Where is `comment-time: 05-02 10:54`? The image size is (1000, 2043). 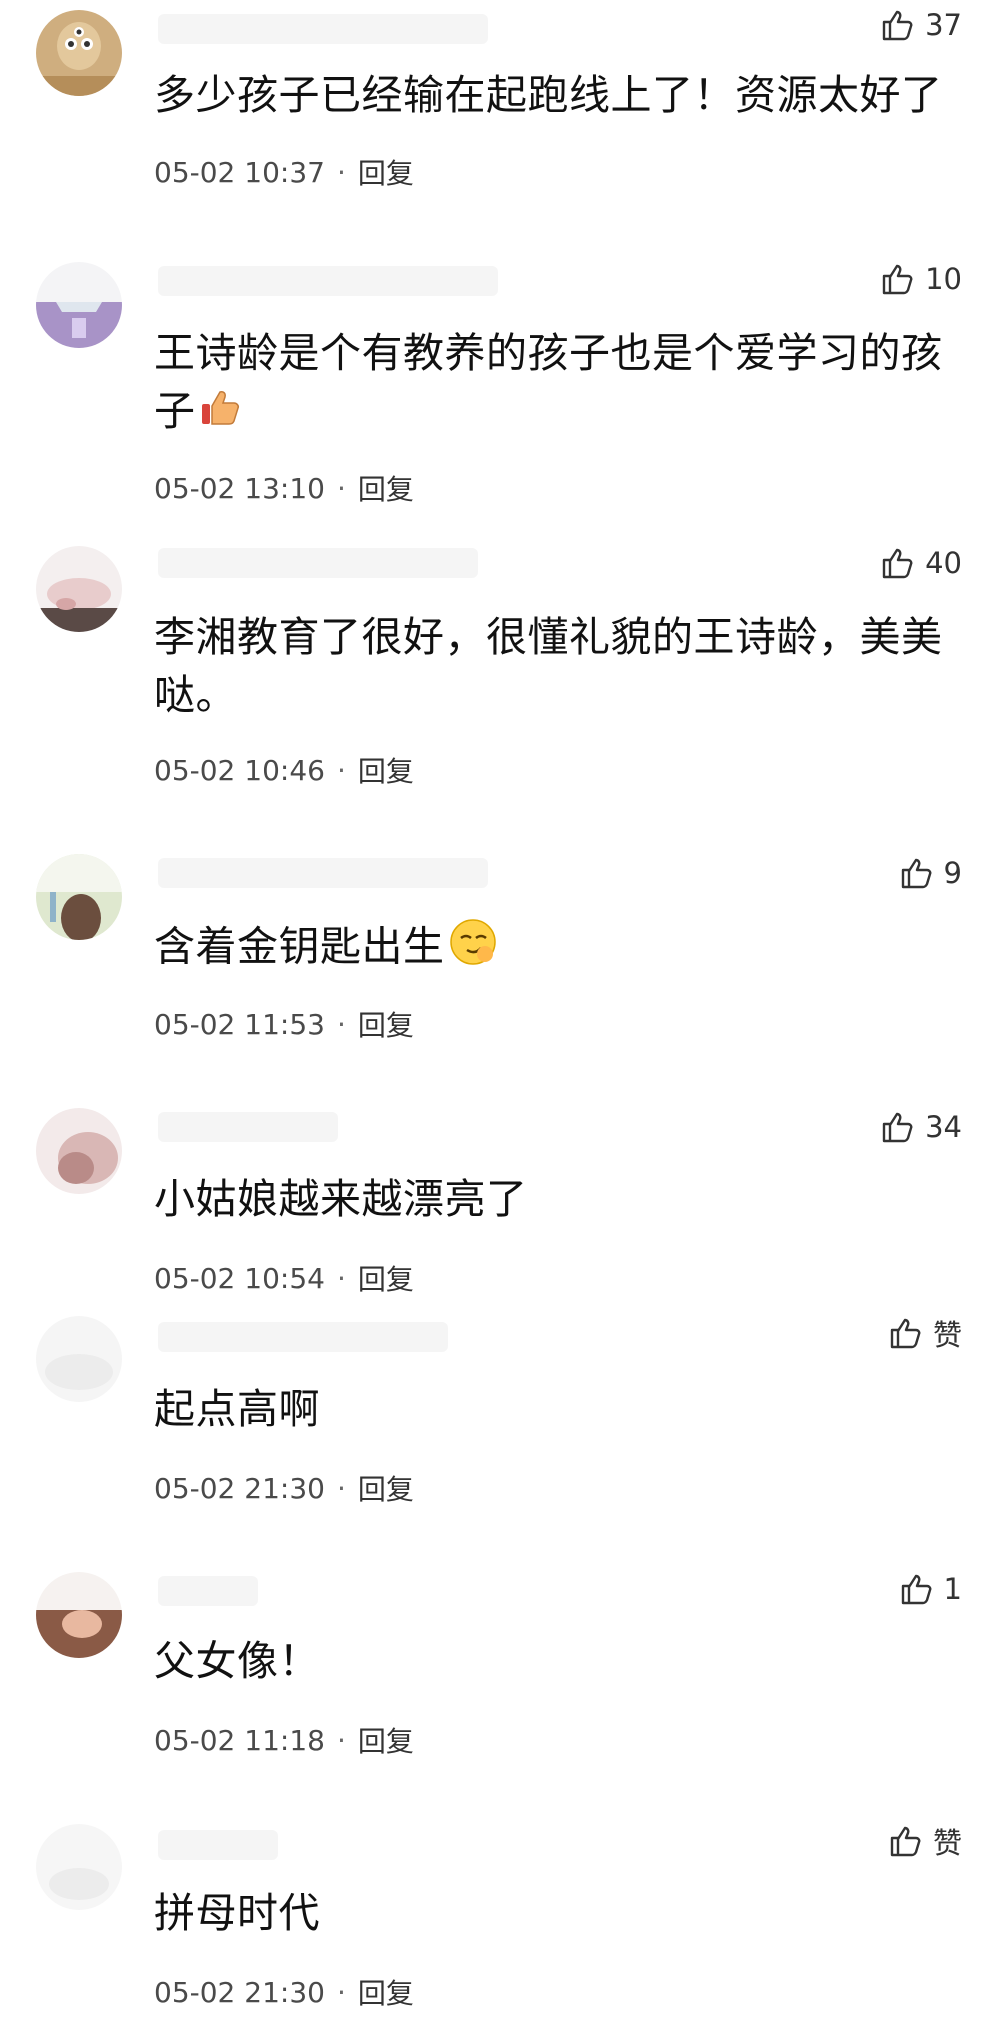
comment-time: 05-02 10:54 is located at coordinates (239, 1278).